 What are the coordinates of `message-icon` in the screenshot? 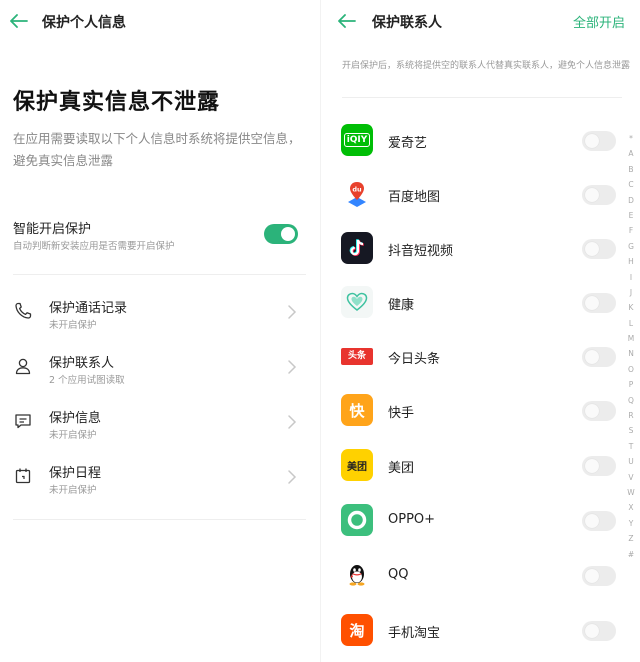 It's located at (23, 421).